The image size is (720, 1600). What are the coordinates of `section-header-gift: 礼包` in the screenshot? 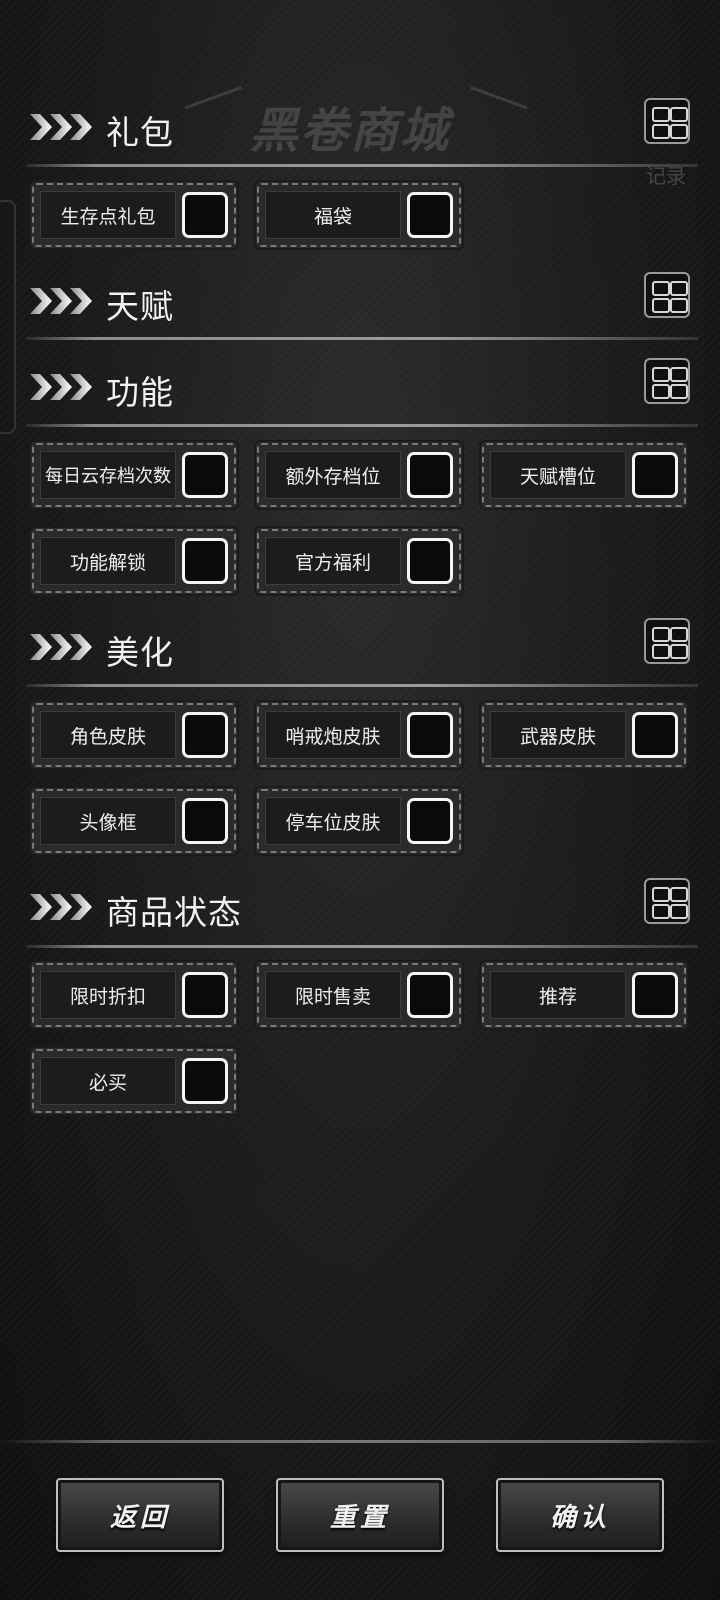 It's located at (360, 130).